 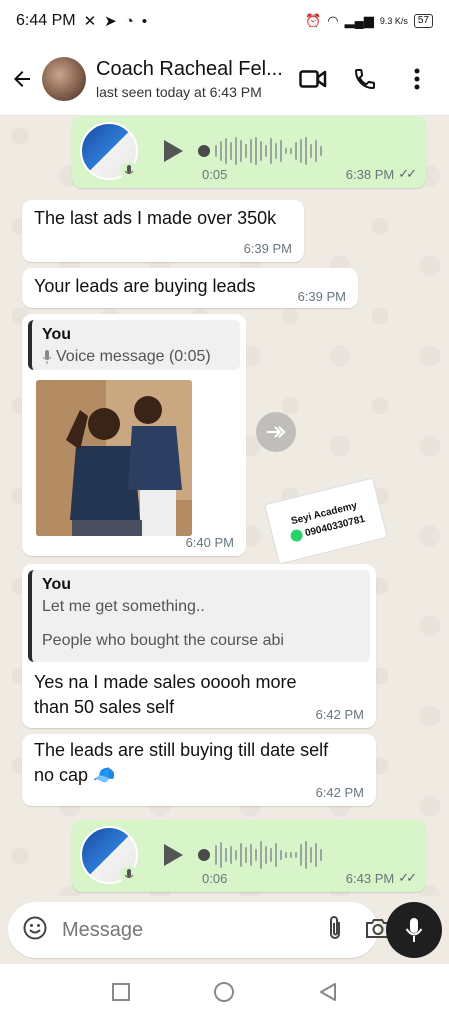 What do you see at coordinates (134, 345) in the screenshot?
I see `quoted-message: You Voice message (0:05)` at bounding box center [134, 345].